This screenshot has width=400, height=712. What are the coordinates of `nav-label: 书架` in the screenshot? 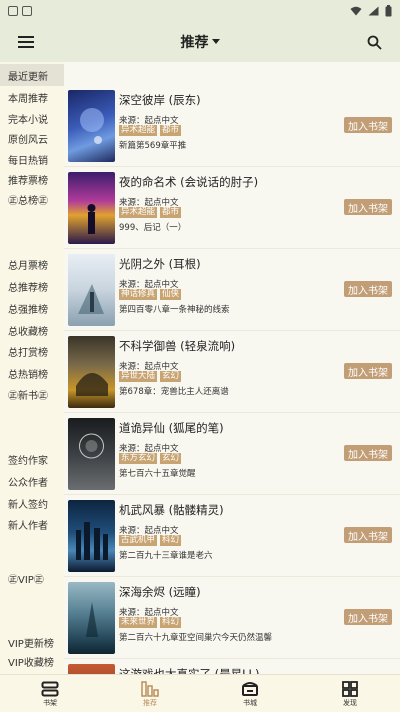 It's located at (50, 703).